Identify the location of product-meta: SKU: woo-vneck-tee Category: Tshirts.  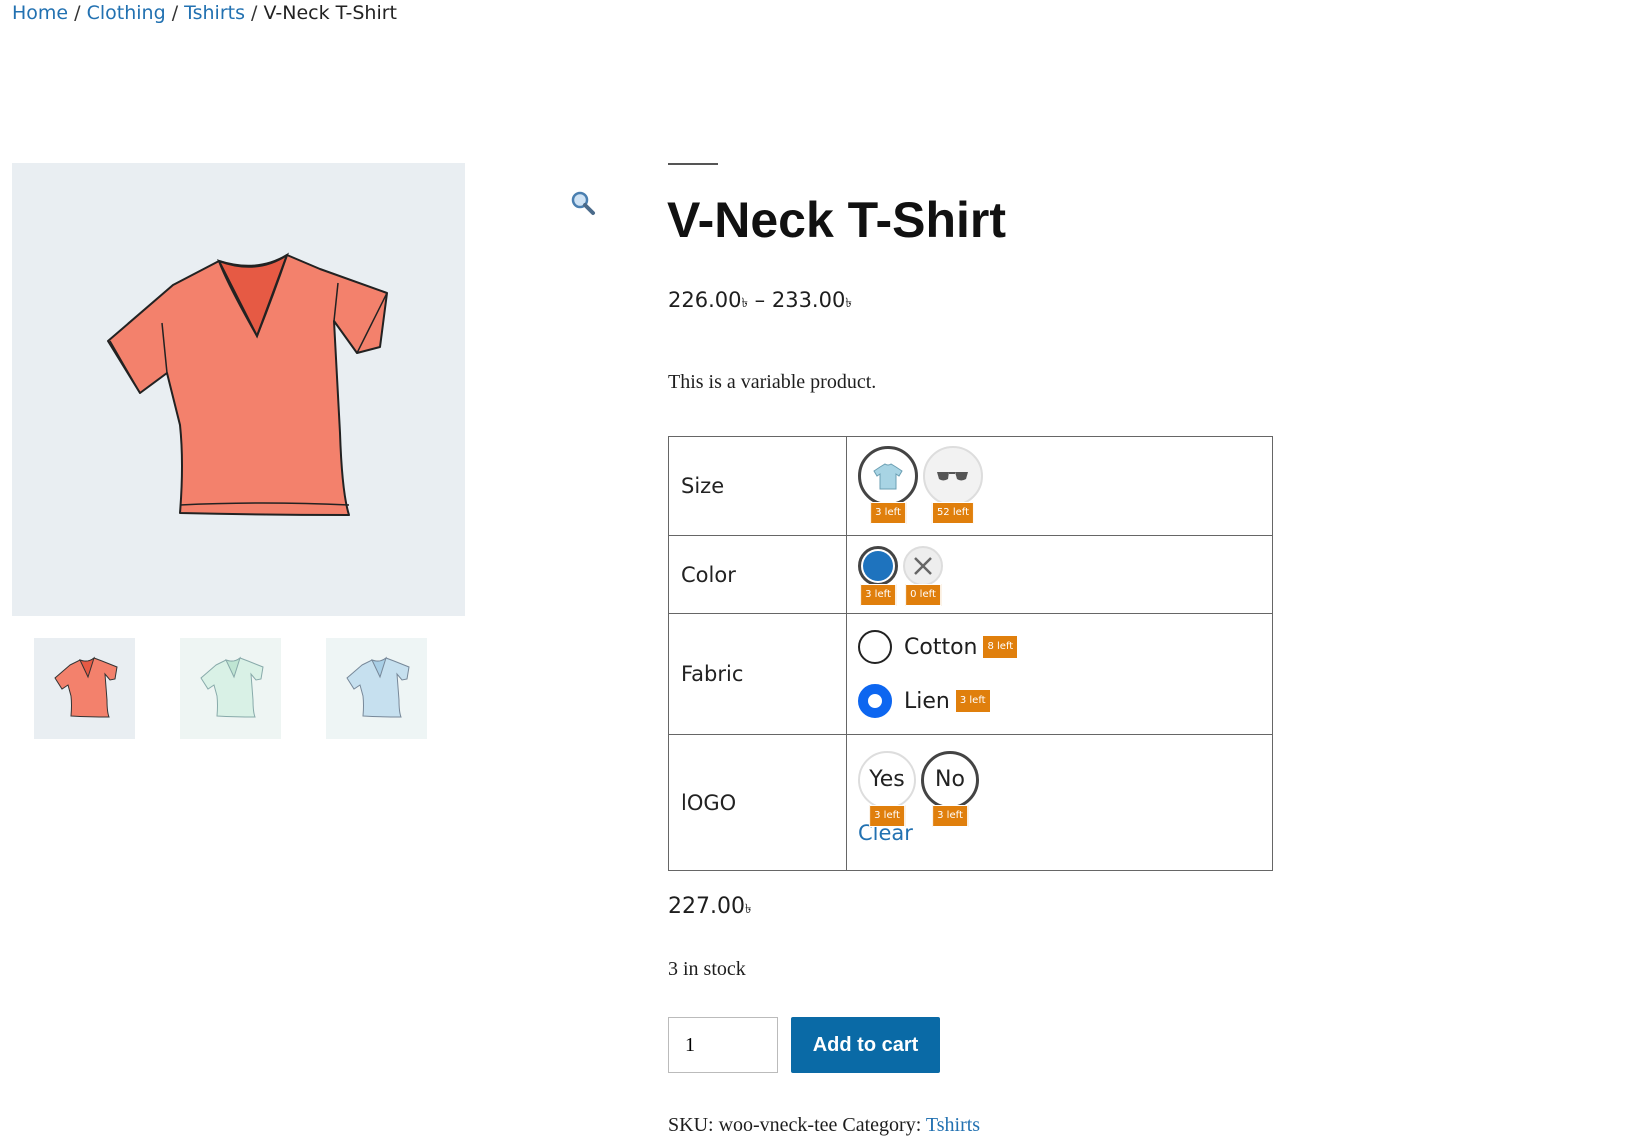
(824, 1125).